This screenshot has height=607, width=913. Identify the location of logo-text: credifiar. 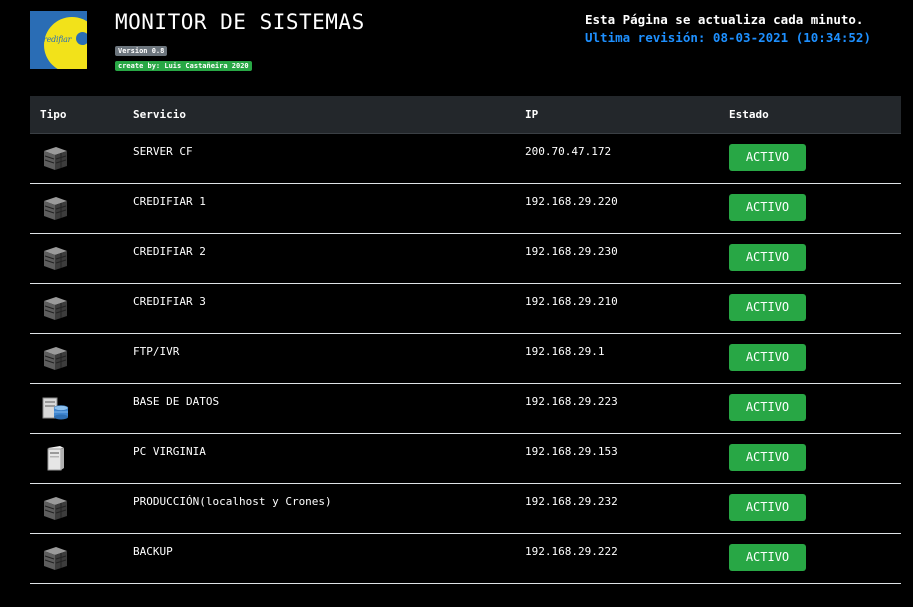
(55, 39).